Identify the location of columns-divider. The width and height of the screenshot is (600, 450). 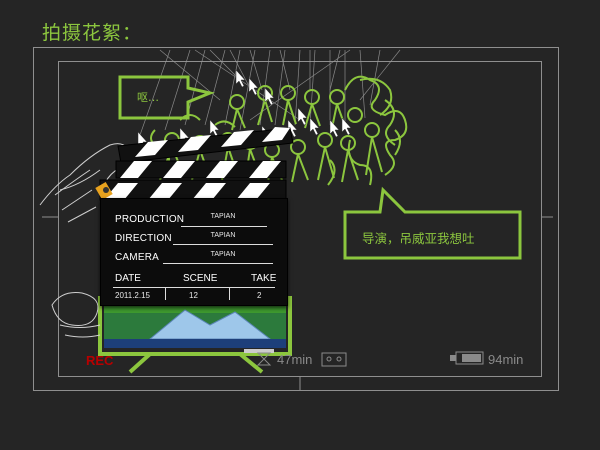
(194, 287).